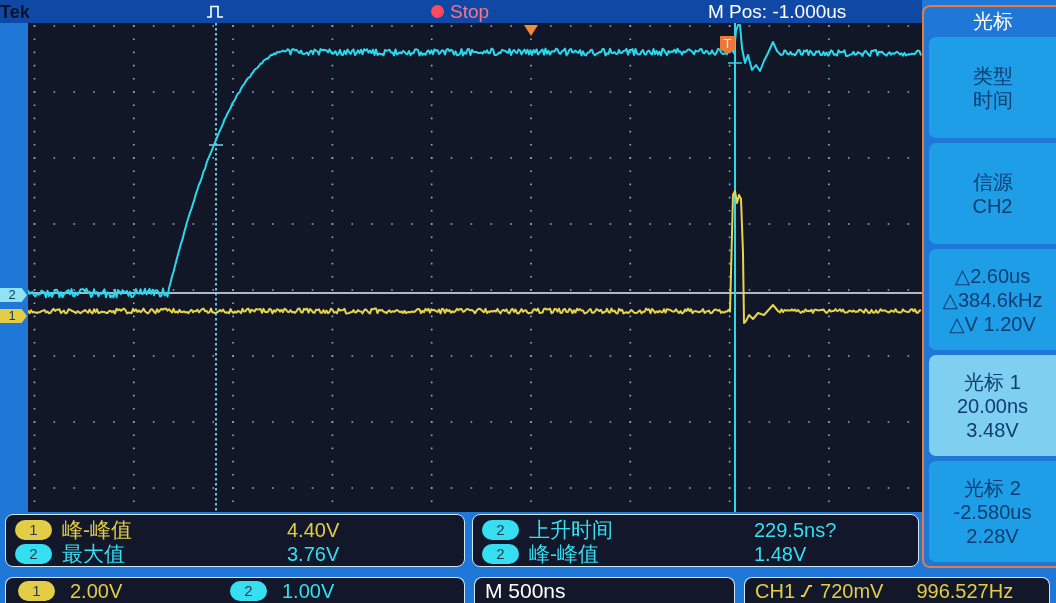 This screenshot has width=1056, height=603. I want to click on menu-button: 光标 2 -2.580us 2.28V, so click(992, 511).